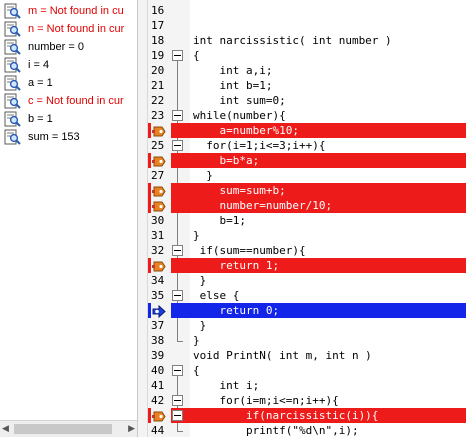 This screenshot has width=466, height=437. Describe the element at coordinates (161, 280) in the screenshot. I see `line-number: 34` at that location.